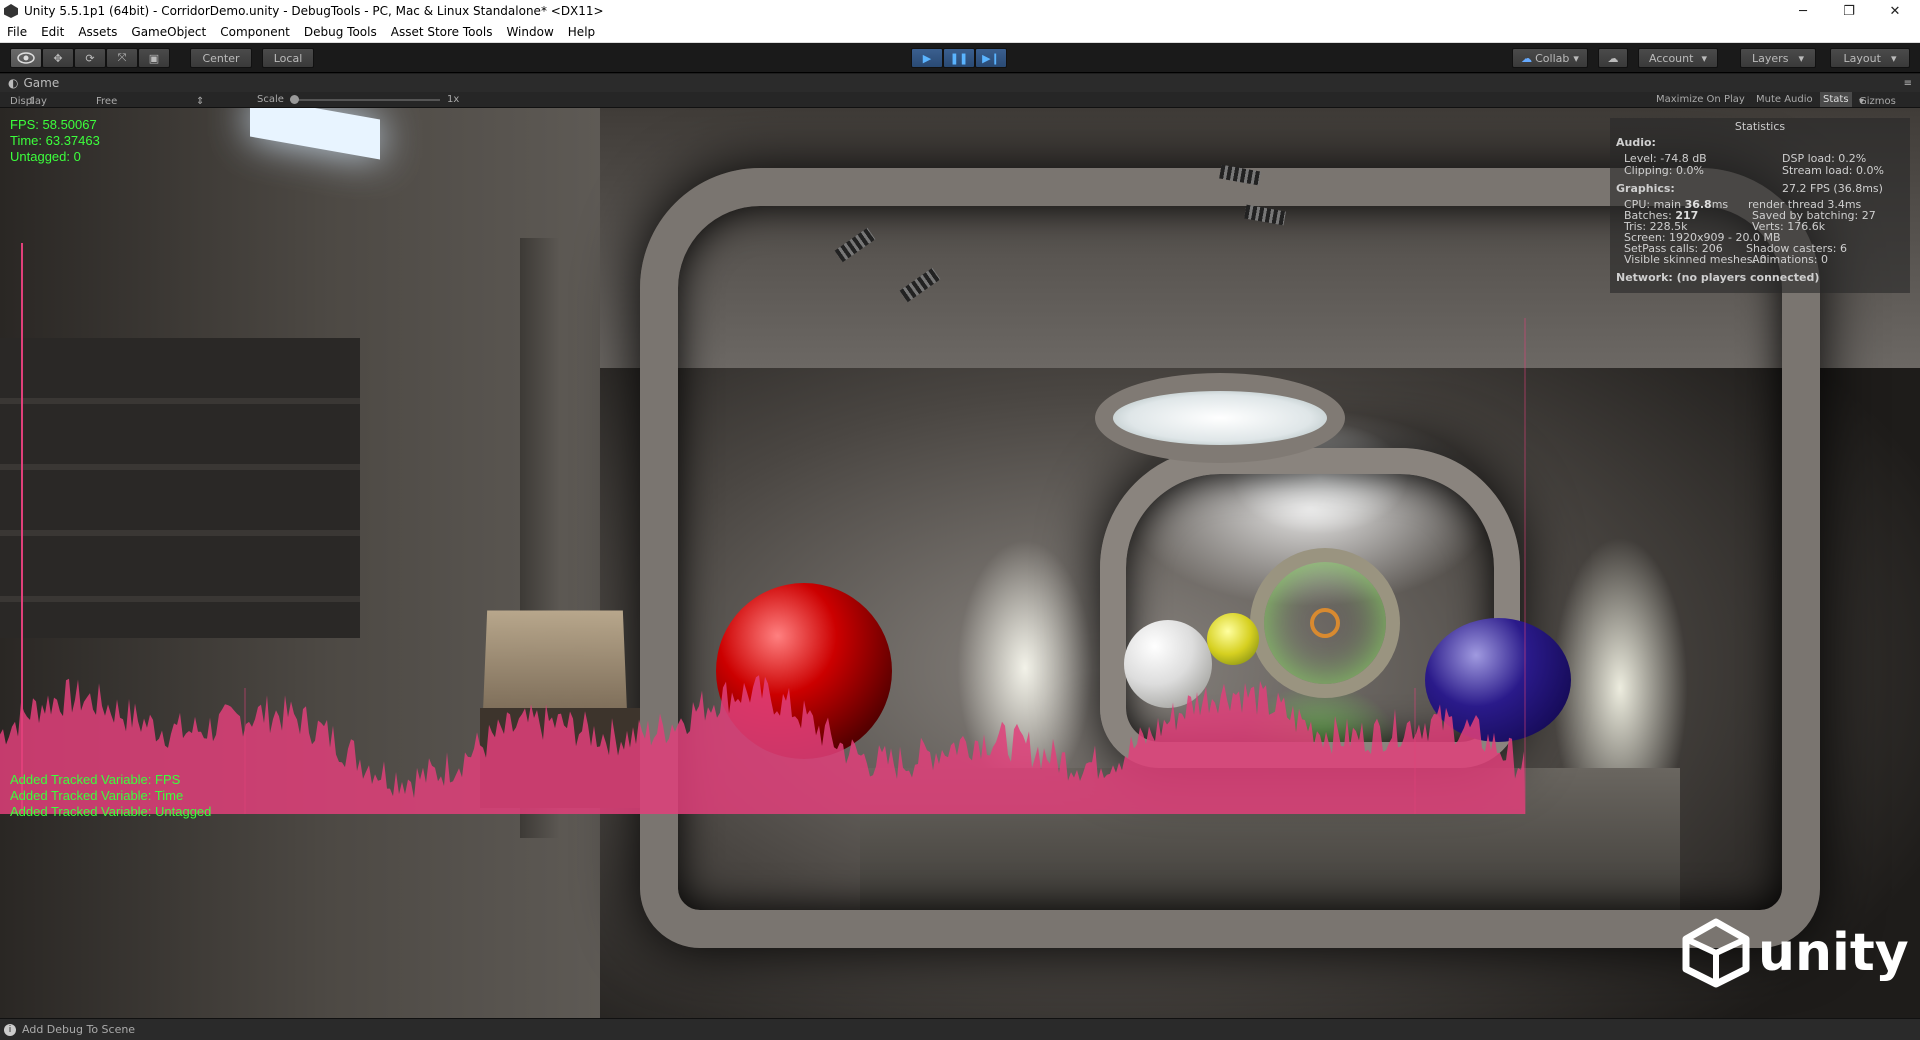 The height and width of the screenshot is (1040, 1920). What do you see at coordinates (1718, 277) in the screenshot?
I see `network-status: Network: (no players connected)` at bounding box center [1718, 277].